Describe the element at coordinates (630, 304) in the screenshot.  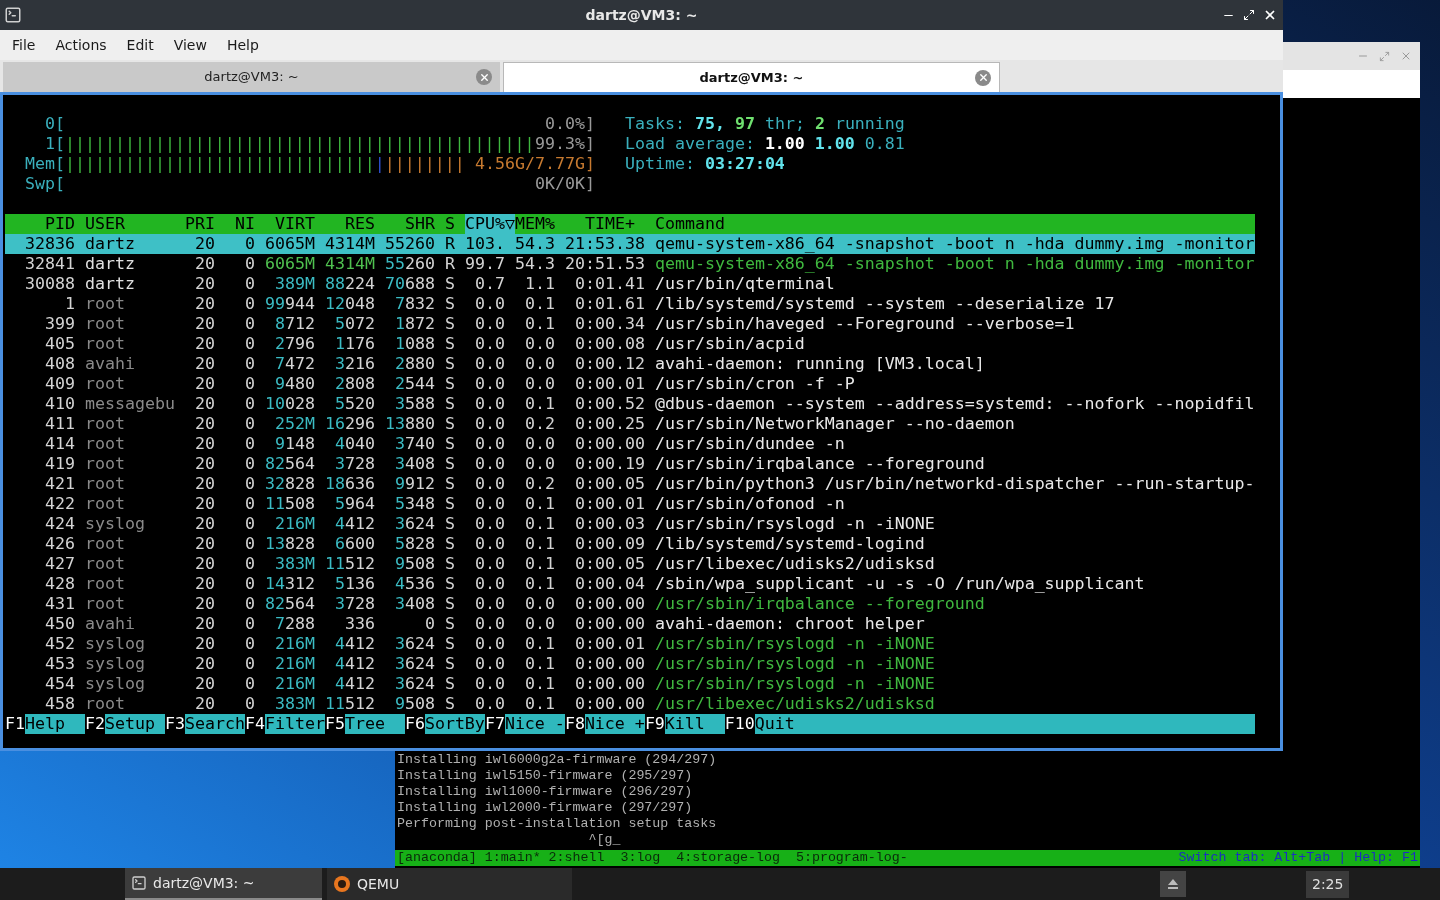
I see `process-row: 1 root 20 0 99944 12048 7832 S 0.0 0.1 0:01.61 /lib/systemd/systemd --system --deserialize 17` at that location.